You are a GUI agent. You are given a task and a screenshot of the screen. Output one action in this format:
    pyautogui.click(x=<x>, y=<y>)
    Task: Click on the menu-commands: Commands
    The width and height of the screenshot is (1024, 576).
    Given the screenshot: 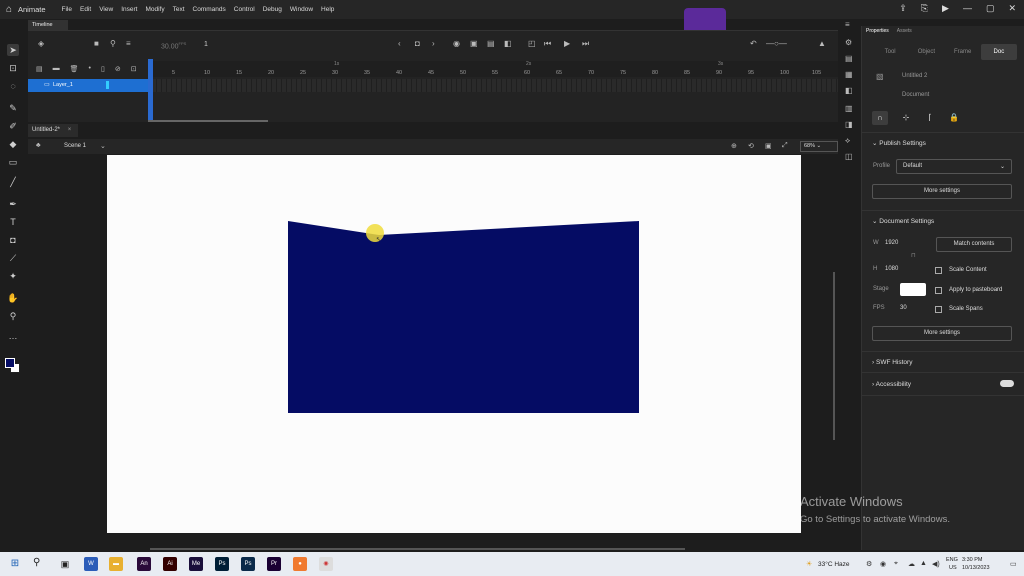 What is the action you would take?
    pyautogui.click(x=209, y=9)
    